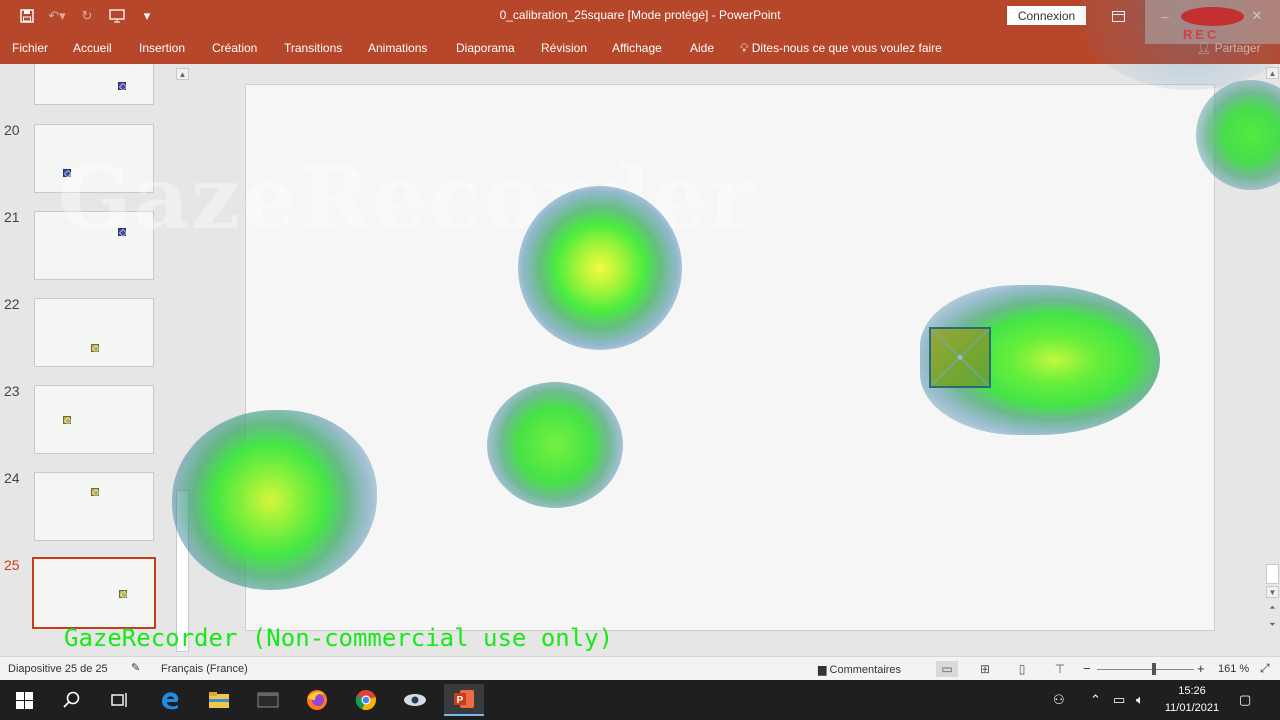 The height and width of the screenshot is (720, 1280). What do you see at coordinates (12, 478) in the screenshot?
I see `slide-number: 24` at bounding box center [12, 478].